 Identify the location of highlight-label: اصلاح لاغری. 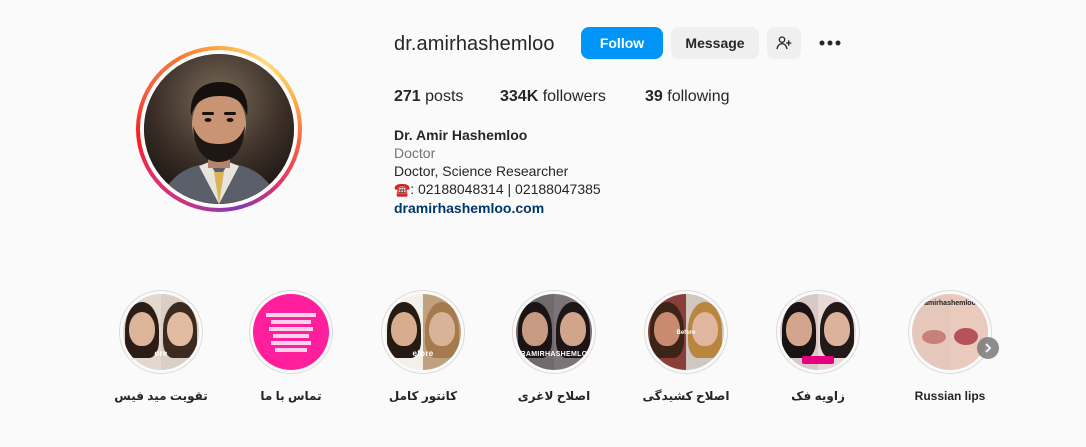
(554, 396).